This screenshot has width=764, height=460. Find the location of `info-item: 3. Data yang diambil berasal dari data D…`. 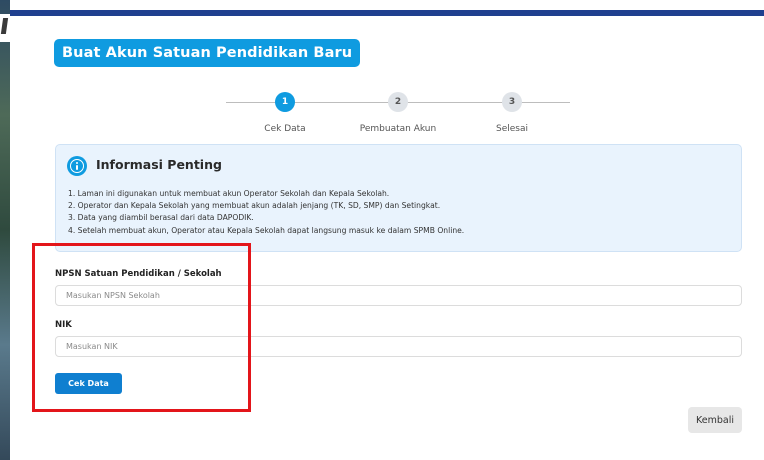

info-item: 3. Data yang diambil berasal dari data D… is located at coordinates (161, 218).